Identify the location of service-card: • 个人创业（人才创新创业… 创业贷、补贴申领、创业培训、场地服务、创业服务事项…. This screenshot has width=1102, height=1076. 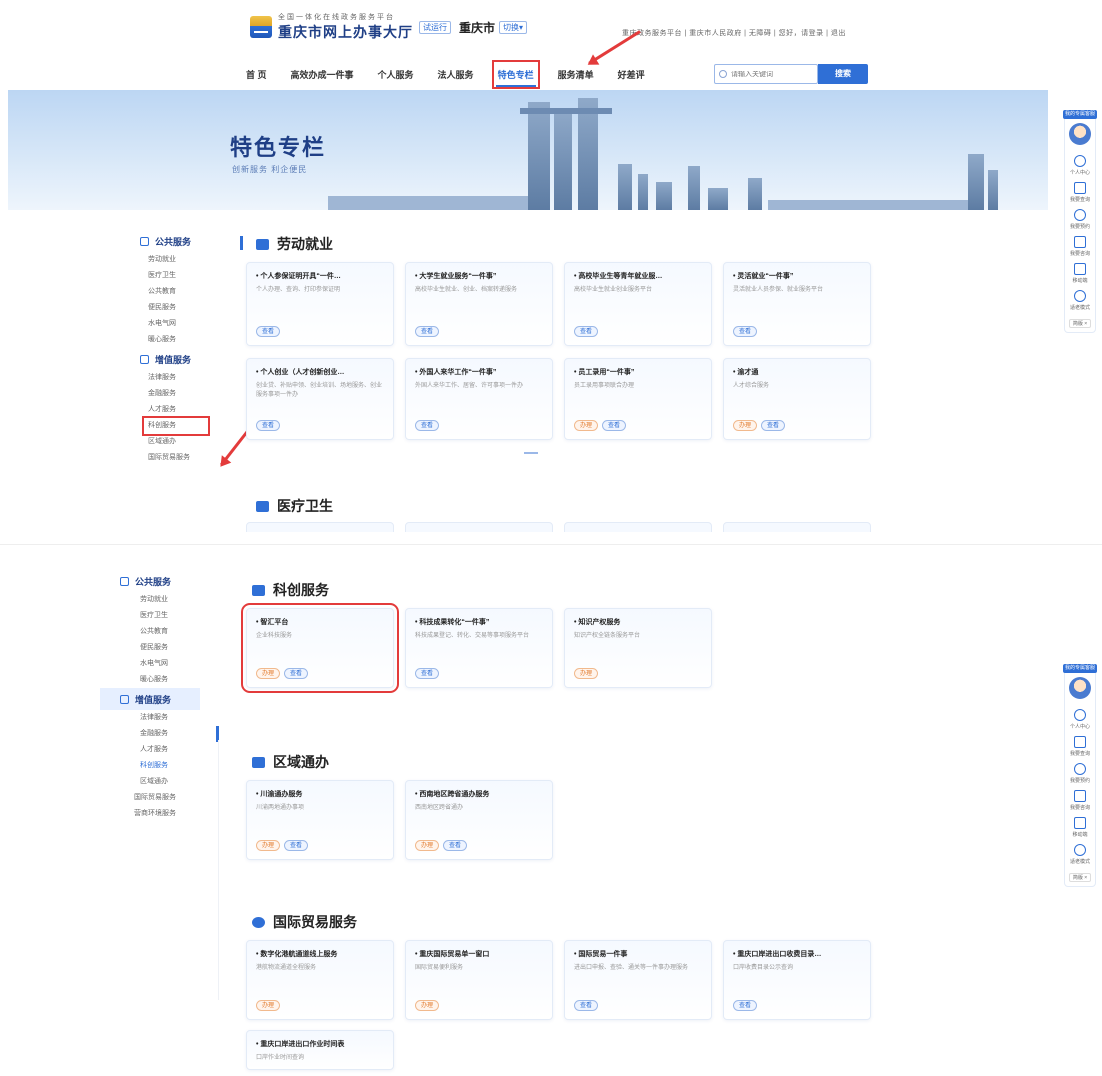
(320, 399).